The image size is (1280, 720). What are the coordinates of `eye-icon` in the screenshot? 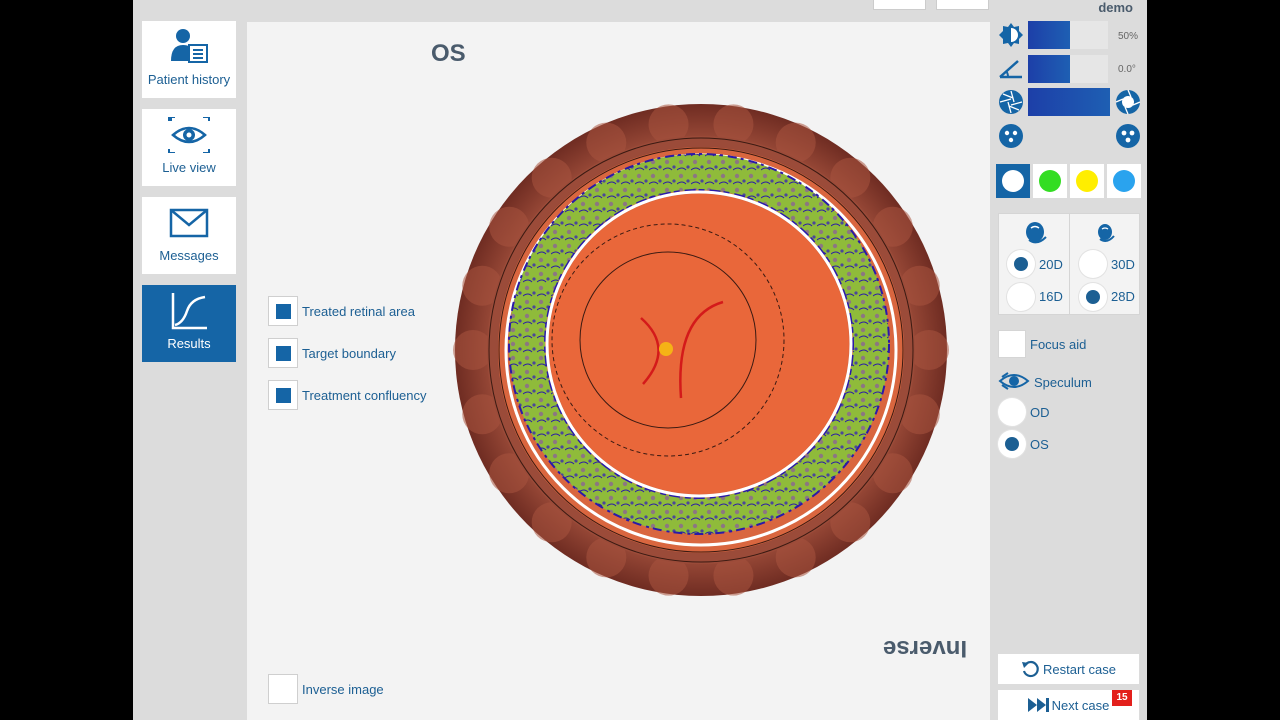 It's located at (189, 135).